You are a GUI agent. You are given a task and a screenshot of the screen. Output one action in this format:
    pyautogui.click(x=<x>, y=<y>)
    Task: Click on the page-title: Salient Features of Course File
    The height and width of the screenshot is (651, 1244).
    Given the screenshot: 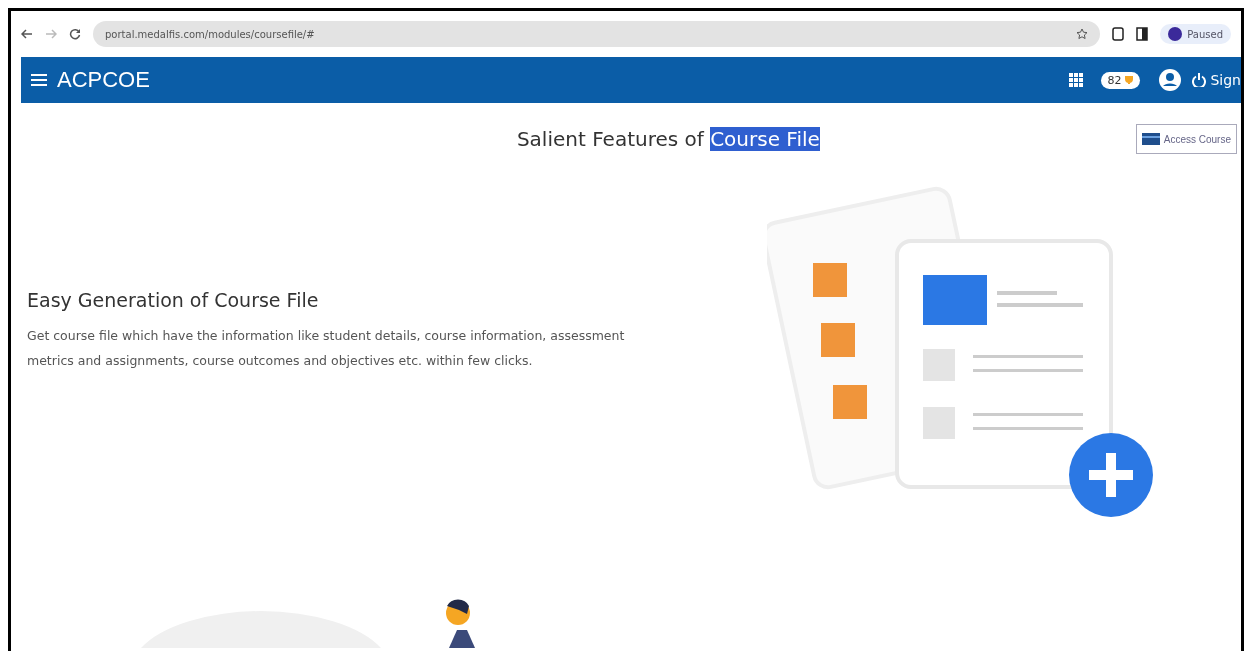 What is the action you would take?
    pyautogui.click(x=668, y=139)
    